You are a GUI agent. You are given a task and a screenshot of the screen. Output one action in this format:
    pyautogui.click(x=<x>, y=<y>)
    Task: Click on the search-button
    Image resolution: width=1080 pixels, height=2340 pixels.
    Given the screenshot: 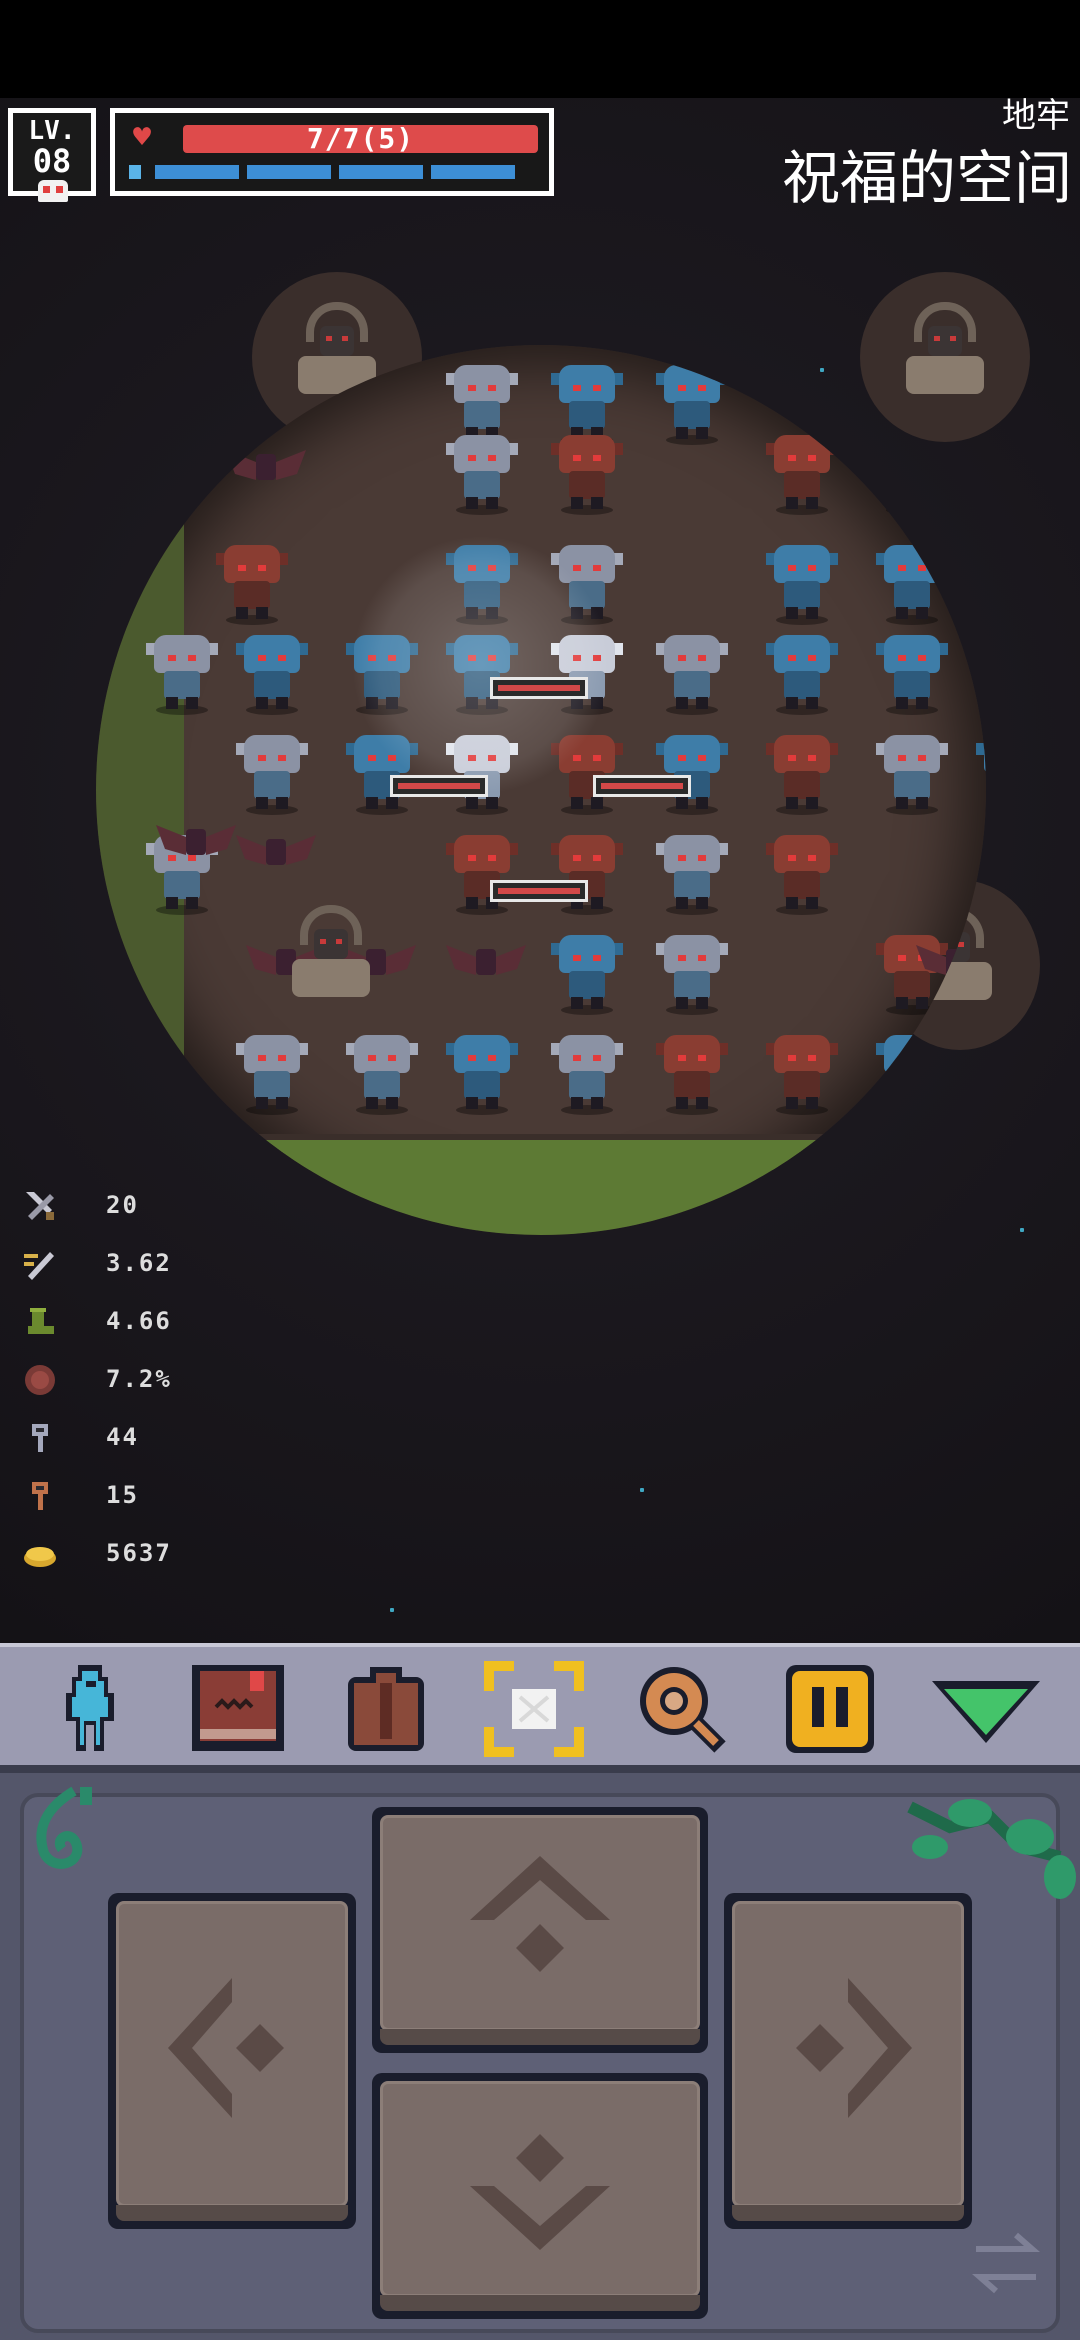 What is the action you would take?
    pyautogui.click(x=682, y=1709)
    